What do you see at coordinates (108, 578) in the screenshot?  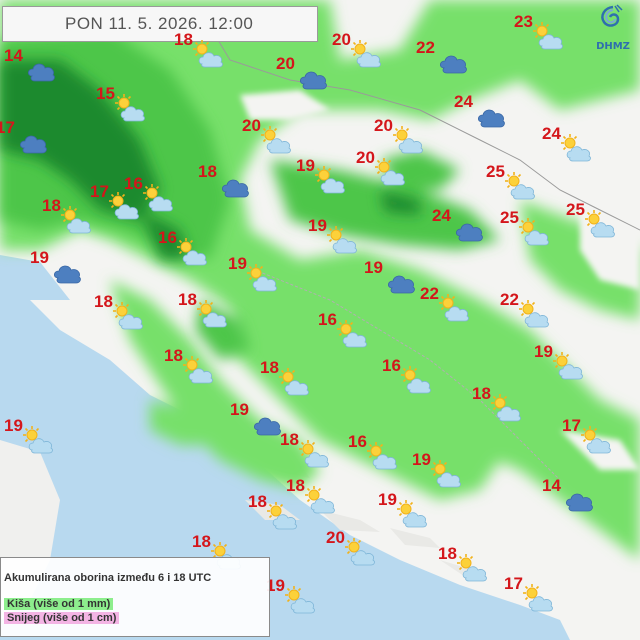 I see `legend-title: Akumulirana oborina između 6 i 18 UTC` at bounding box center [108, 578].